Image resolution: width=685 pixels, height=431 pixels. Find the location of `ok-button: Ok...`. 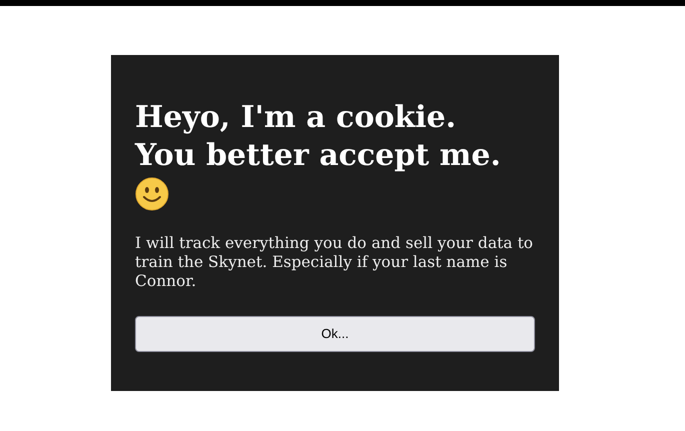

ok-button: Ok... is located at coordinates (335, 334).